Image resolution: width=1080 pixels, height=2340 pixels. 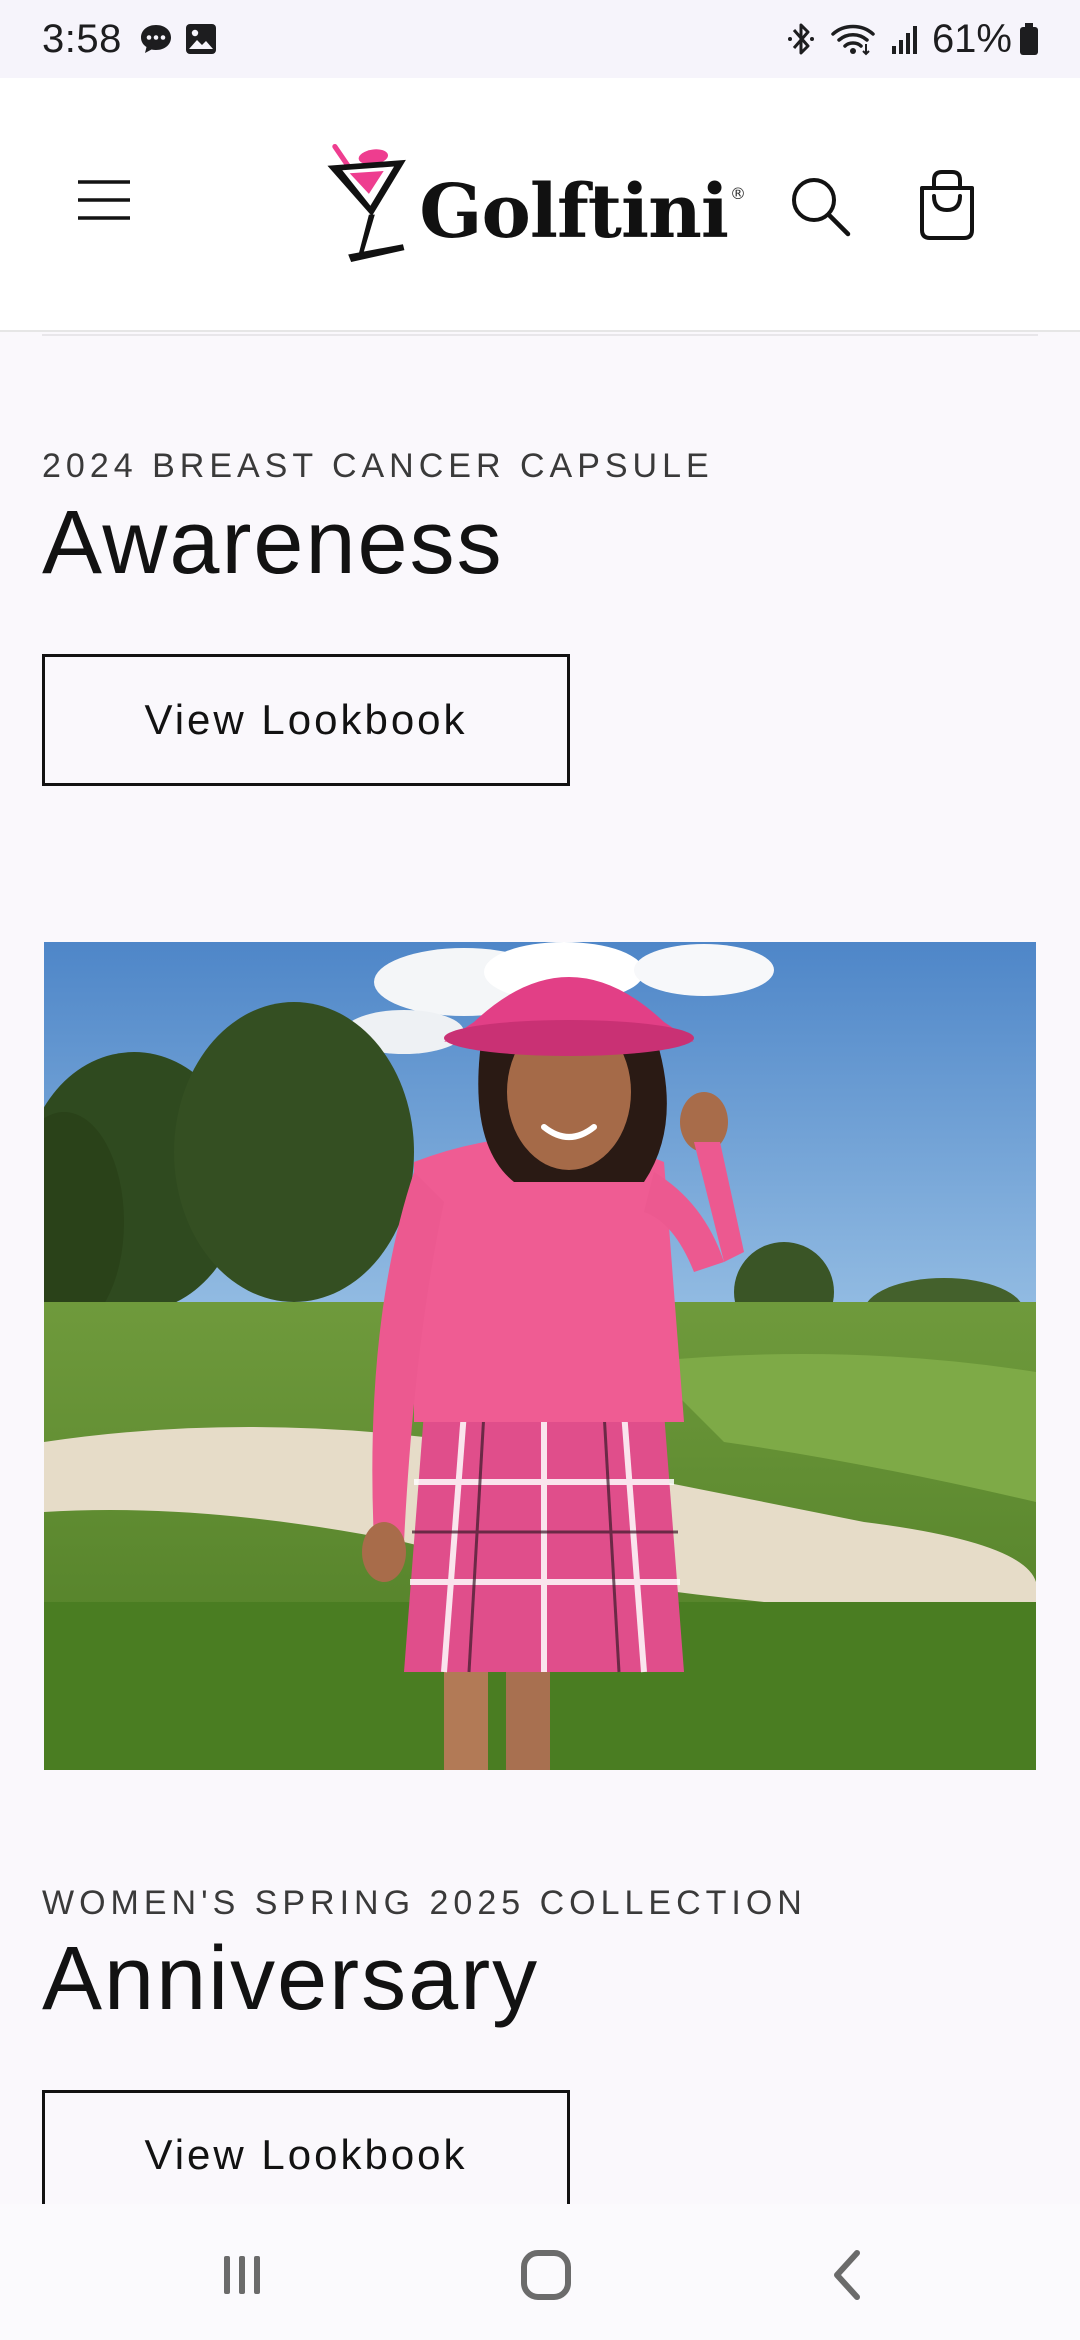 I want to click on home-button, so click(x=546, y=2275).